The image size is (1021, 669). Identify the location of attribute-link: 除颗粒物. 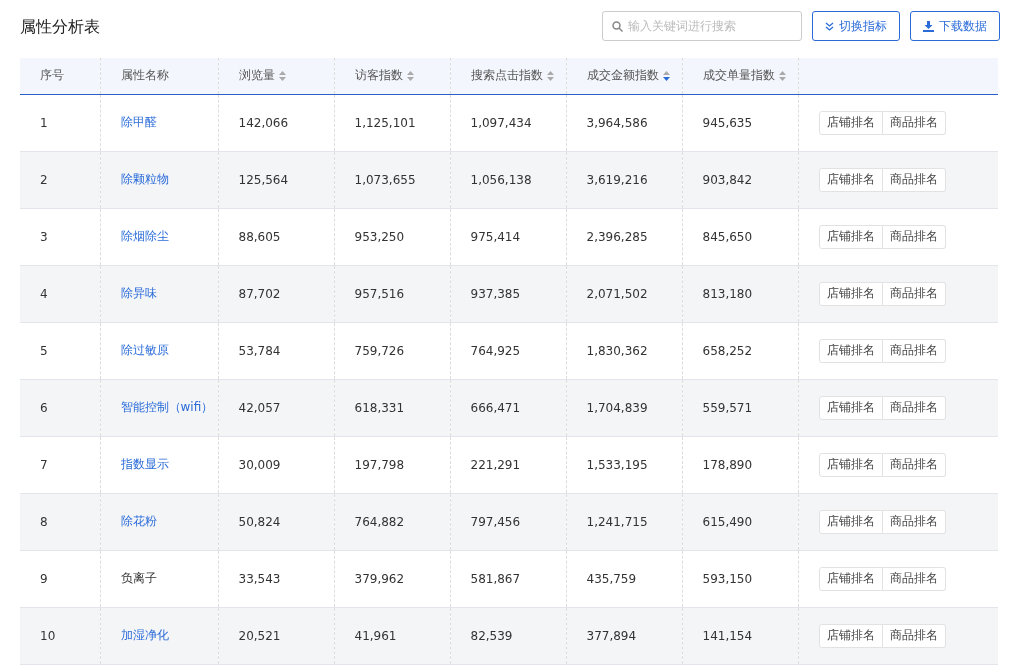
(144, 179).